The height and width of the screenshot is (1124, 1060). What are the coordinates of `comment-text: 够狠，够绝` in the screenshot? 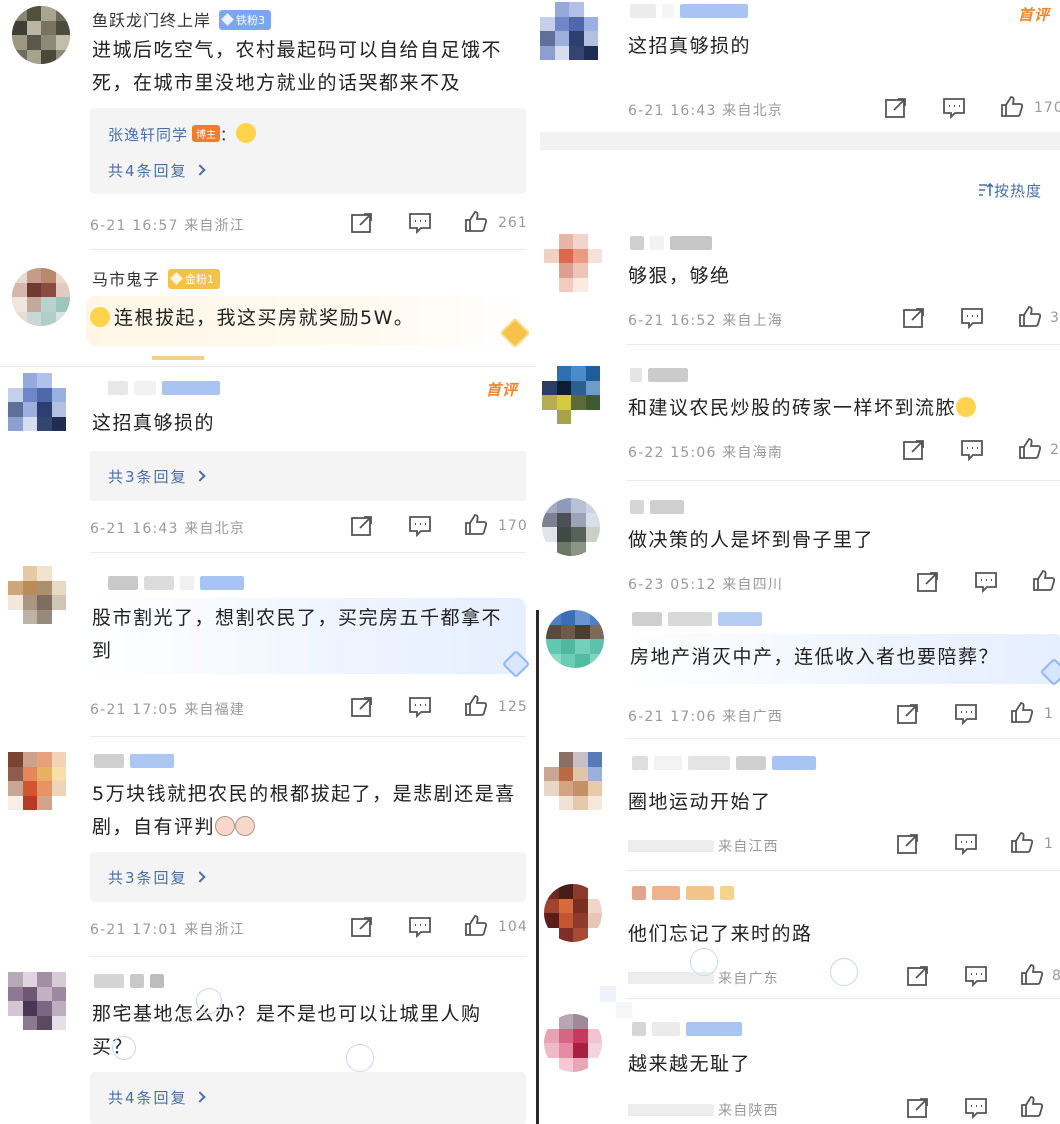 It's located at (679, 276).